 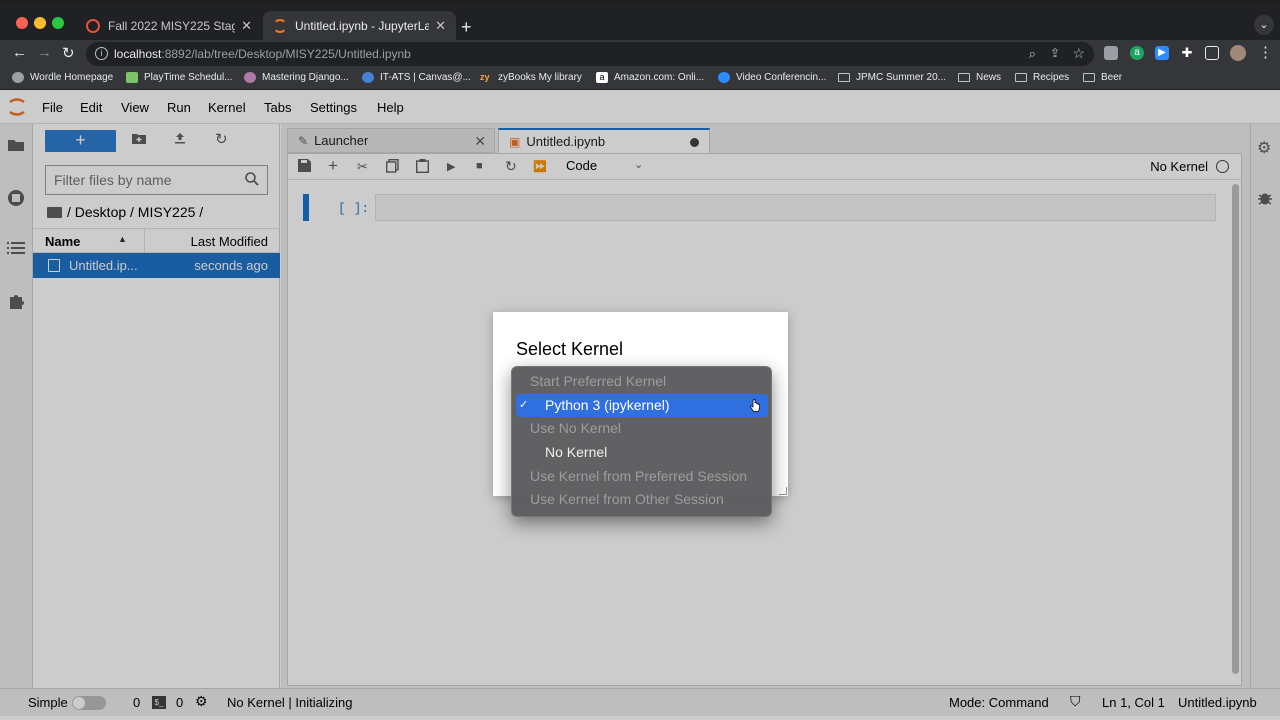 I want to click on bookmark-folder: Recipes, so click(x=1042, y=77).